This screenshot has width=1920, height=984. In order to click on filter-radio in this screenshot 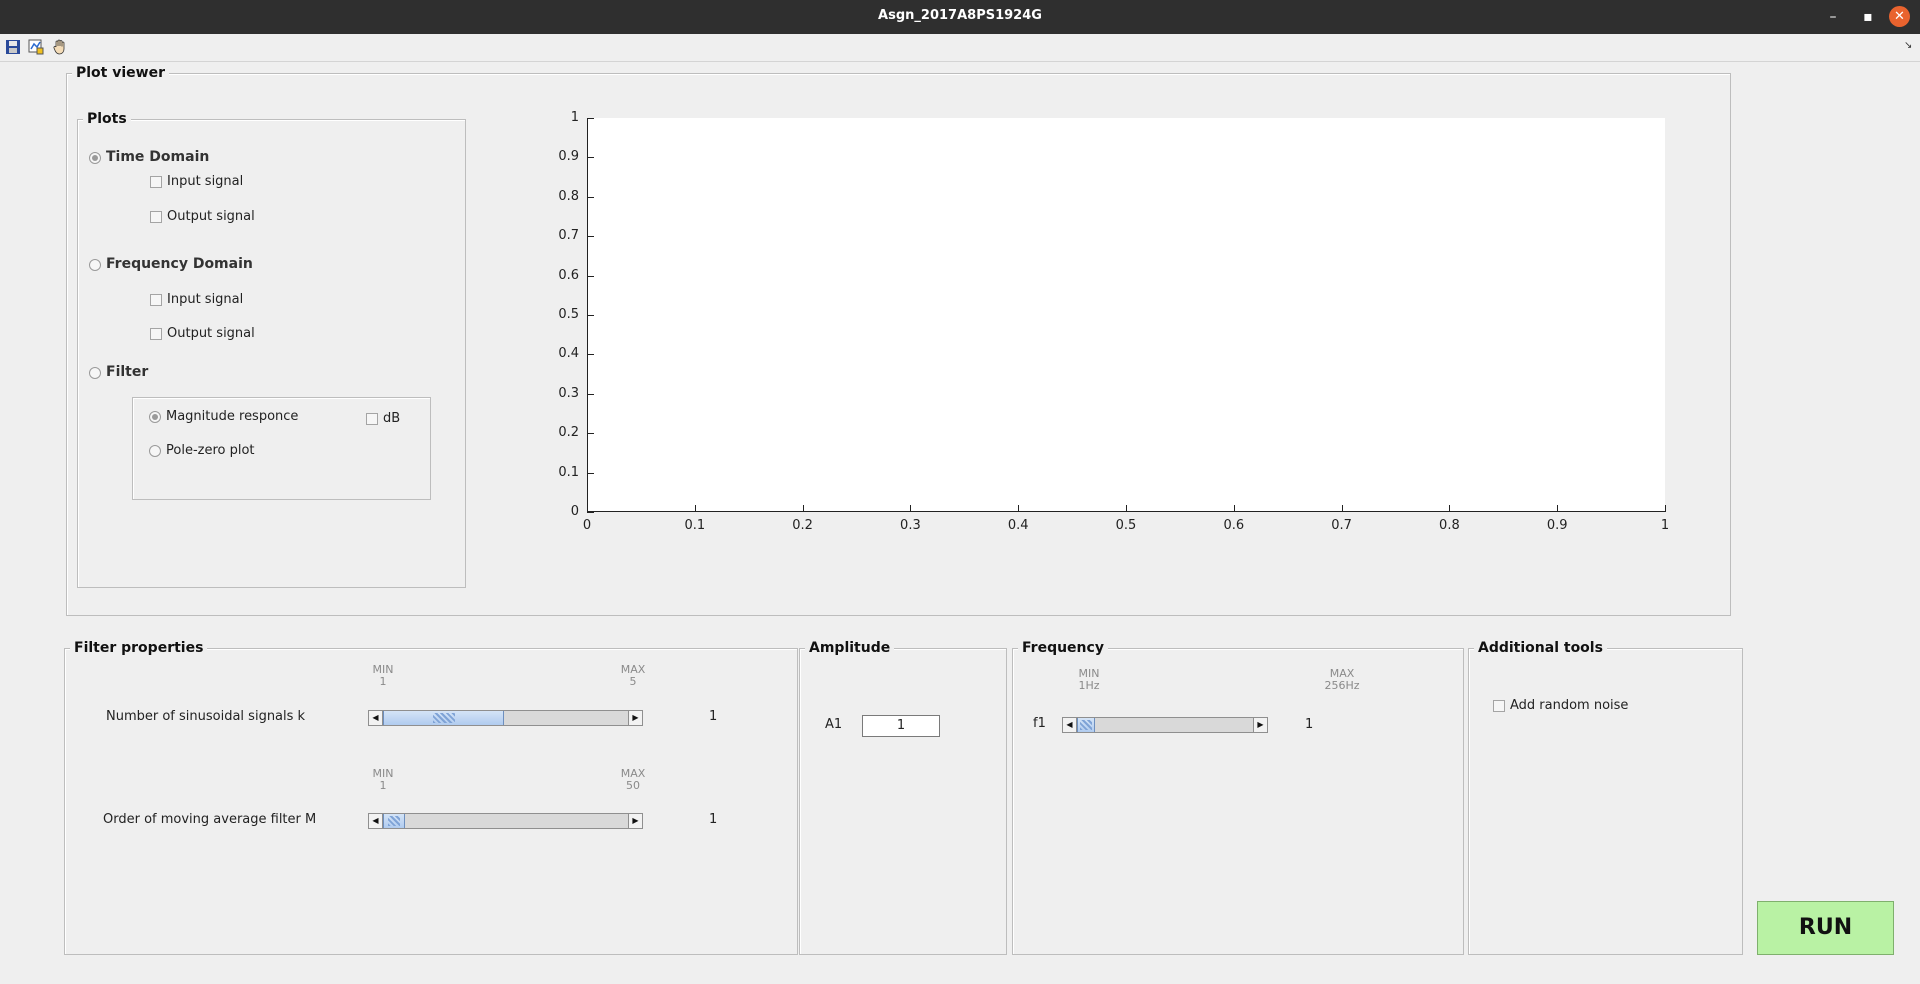, I will do `click(95, 373)`.